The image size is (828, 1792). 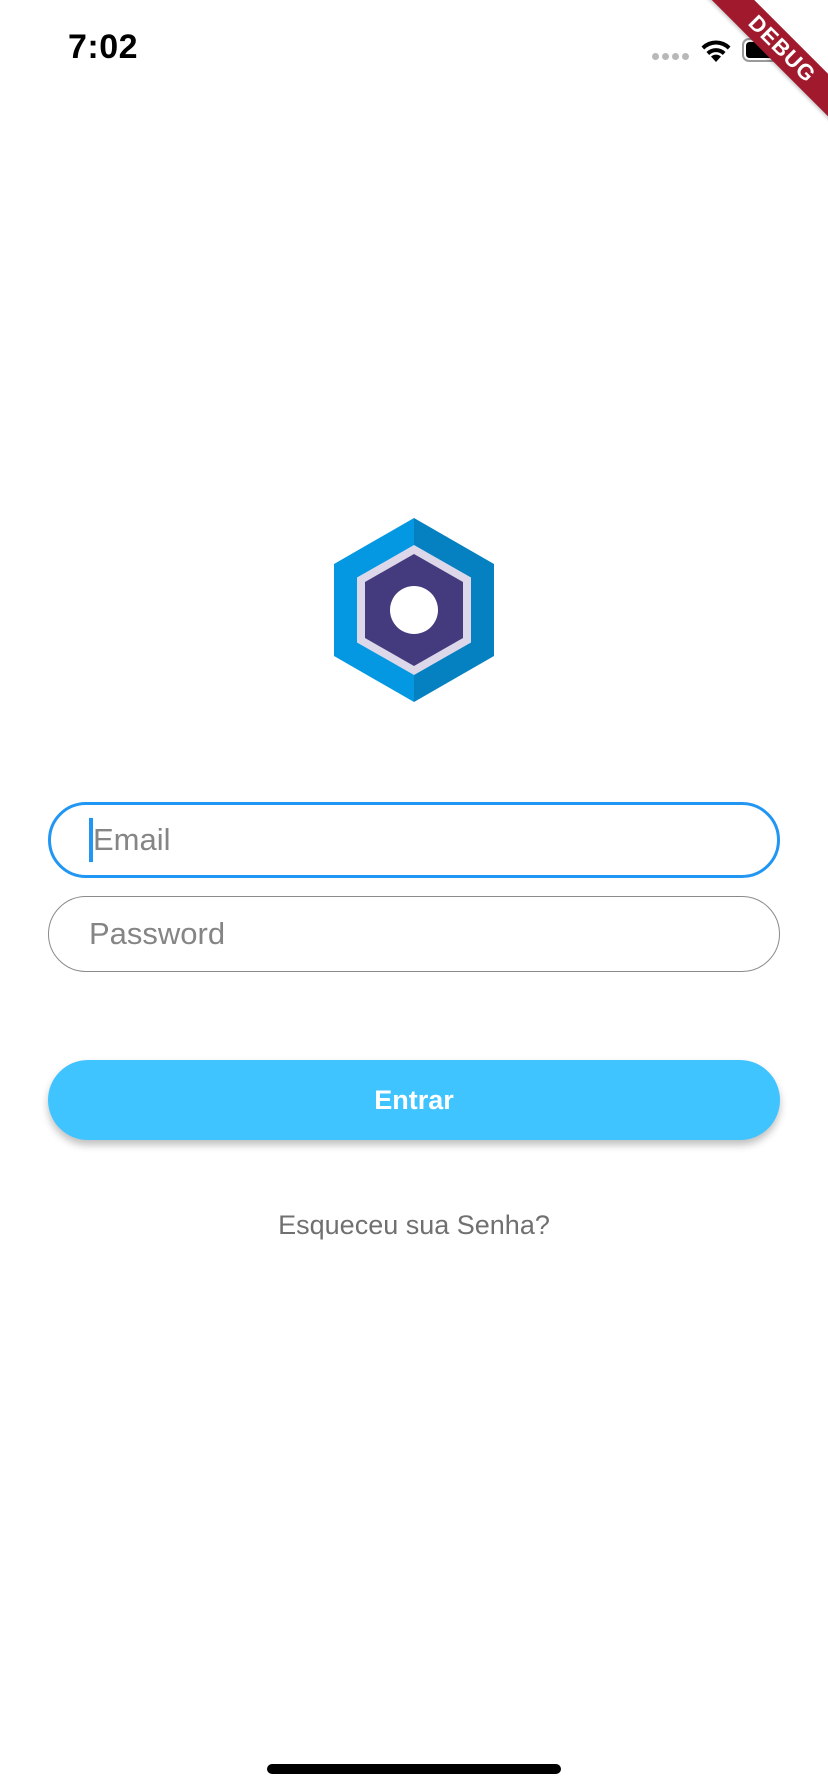 I want to click on password-field: Password, so click(x=414, y=934).